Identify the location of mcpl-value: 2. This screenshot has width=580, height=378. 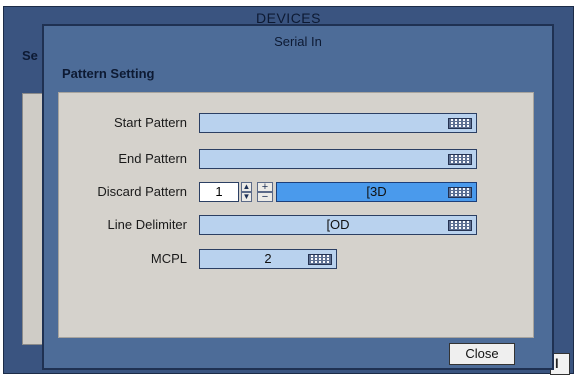
(268, 258).